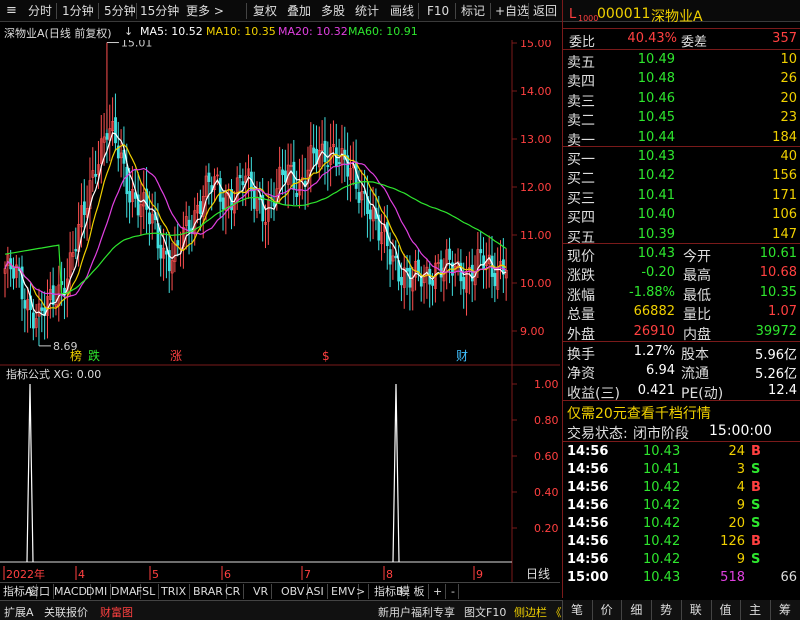 Image resolution: width=800 pixels, height=620 pixels. Describe the element at coordinates (681, 196) in the screenshot. I see `bid-row: 买三 10.41 171` at that location.